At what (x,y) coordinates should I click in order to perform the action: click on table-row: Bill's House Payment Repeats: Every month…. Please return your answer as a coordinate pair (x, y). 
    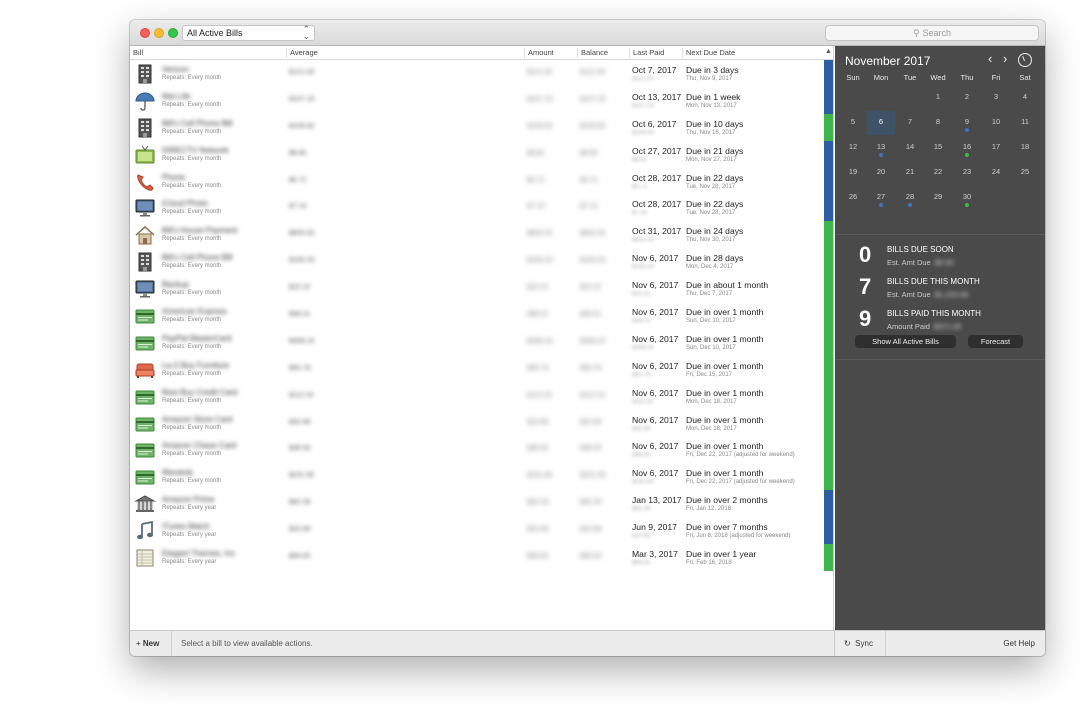
    Looking at the image, I should click on (482, 235).